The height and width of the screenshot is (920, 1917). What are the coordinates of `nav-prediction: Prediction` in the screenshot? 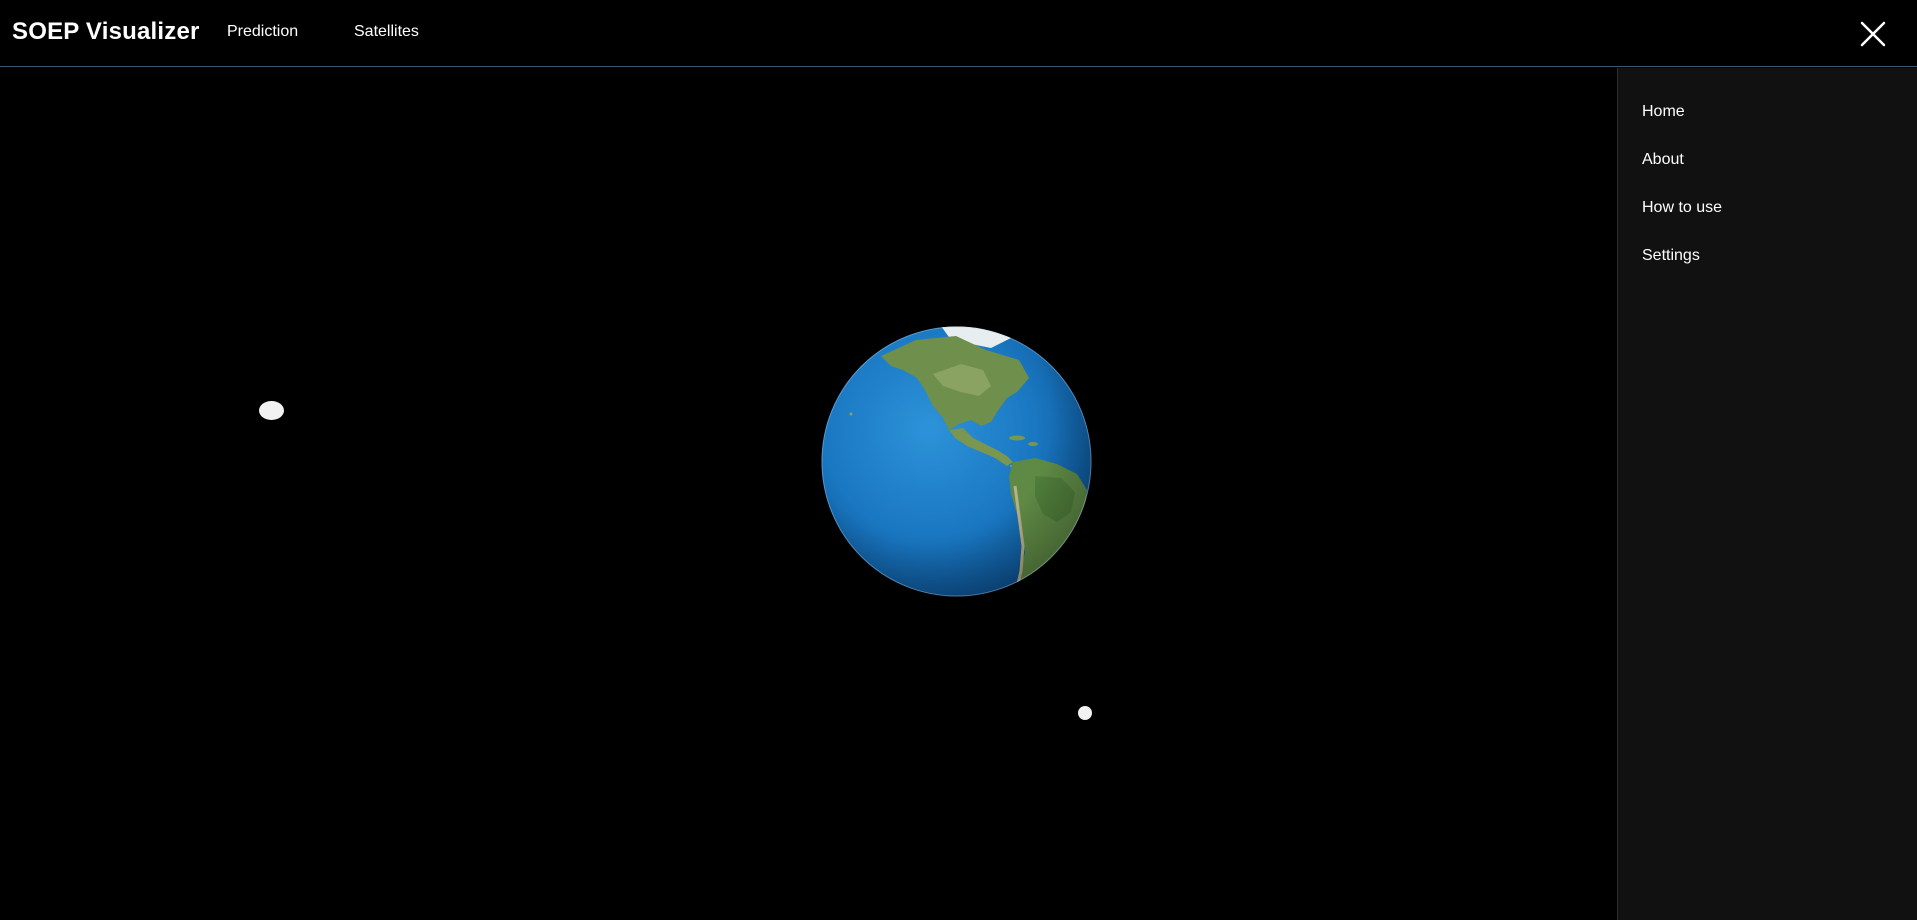 It's located at (262, 32).